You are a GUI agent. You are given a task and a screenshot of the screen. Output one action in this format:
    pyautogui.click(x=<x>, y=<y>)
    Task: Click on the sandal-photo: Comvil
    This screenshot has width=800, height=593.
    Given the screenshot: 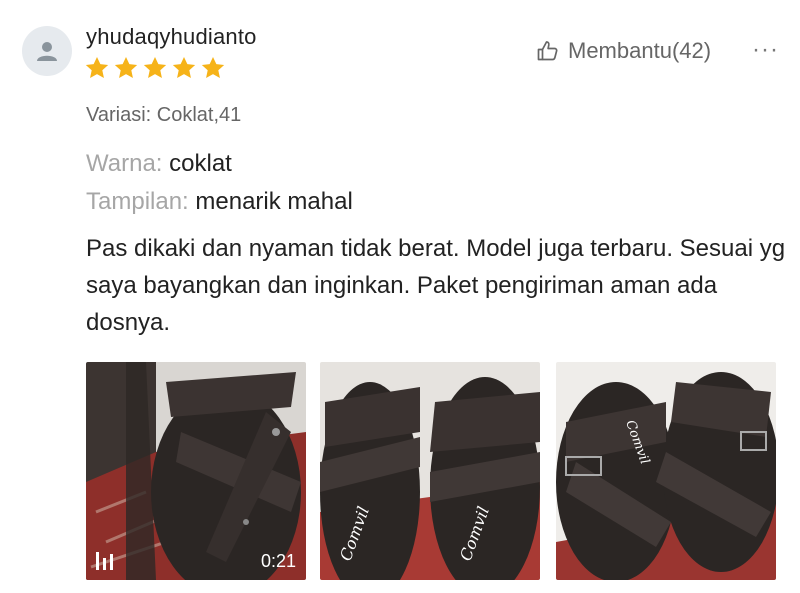 What is the action you would take?
    pyautogui.click(x=666, y=471)
    